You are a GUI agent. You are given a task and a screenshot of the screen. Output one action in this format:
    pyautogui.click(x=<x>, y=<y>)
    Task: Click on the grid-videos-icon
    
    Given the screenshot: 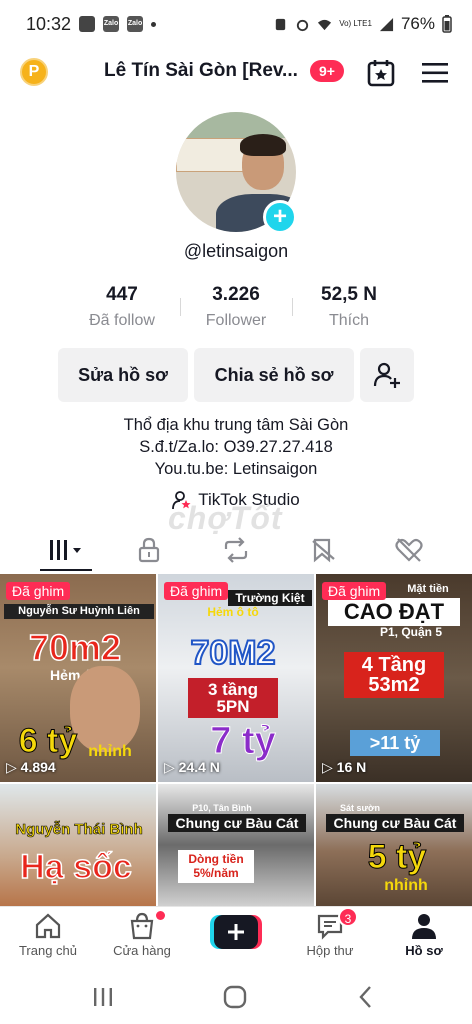 What is the action you would take?
    pyautogui.click(x=65, y=550)
    